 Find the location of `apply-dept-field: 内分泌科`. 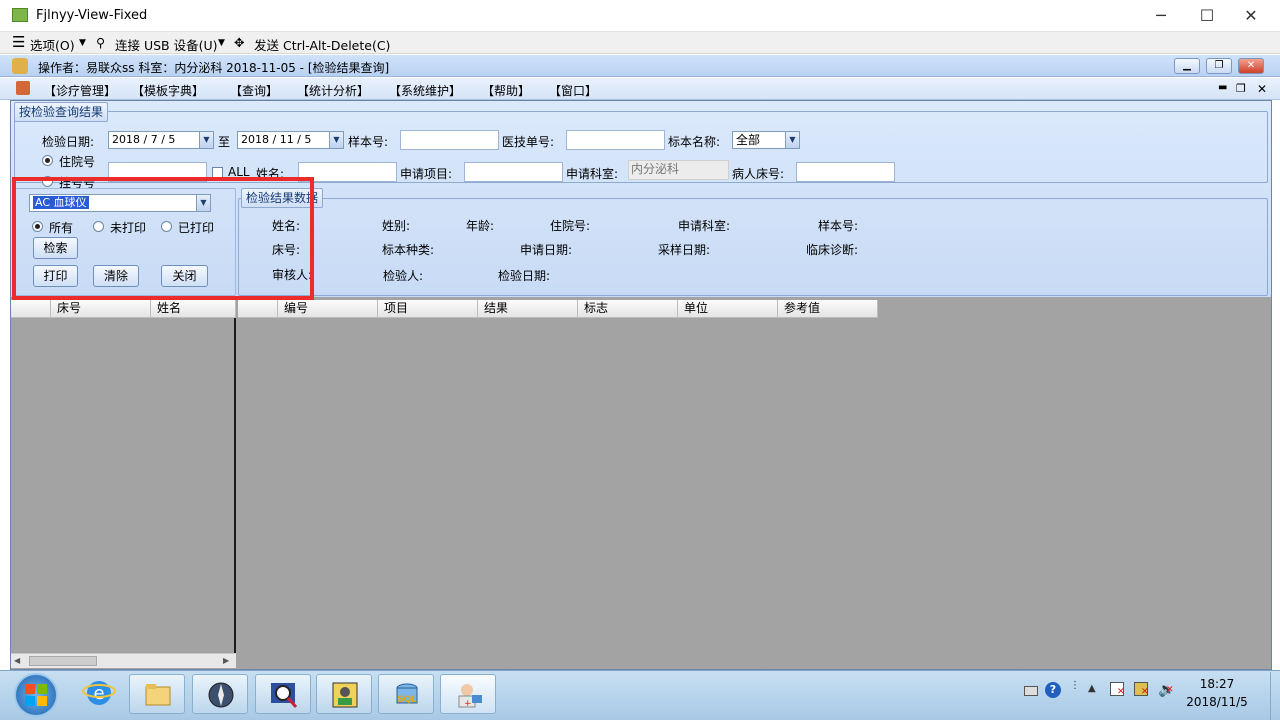

apply-dept-field: 内分泌科 is located at coordinates (678, 170).